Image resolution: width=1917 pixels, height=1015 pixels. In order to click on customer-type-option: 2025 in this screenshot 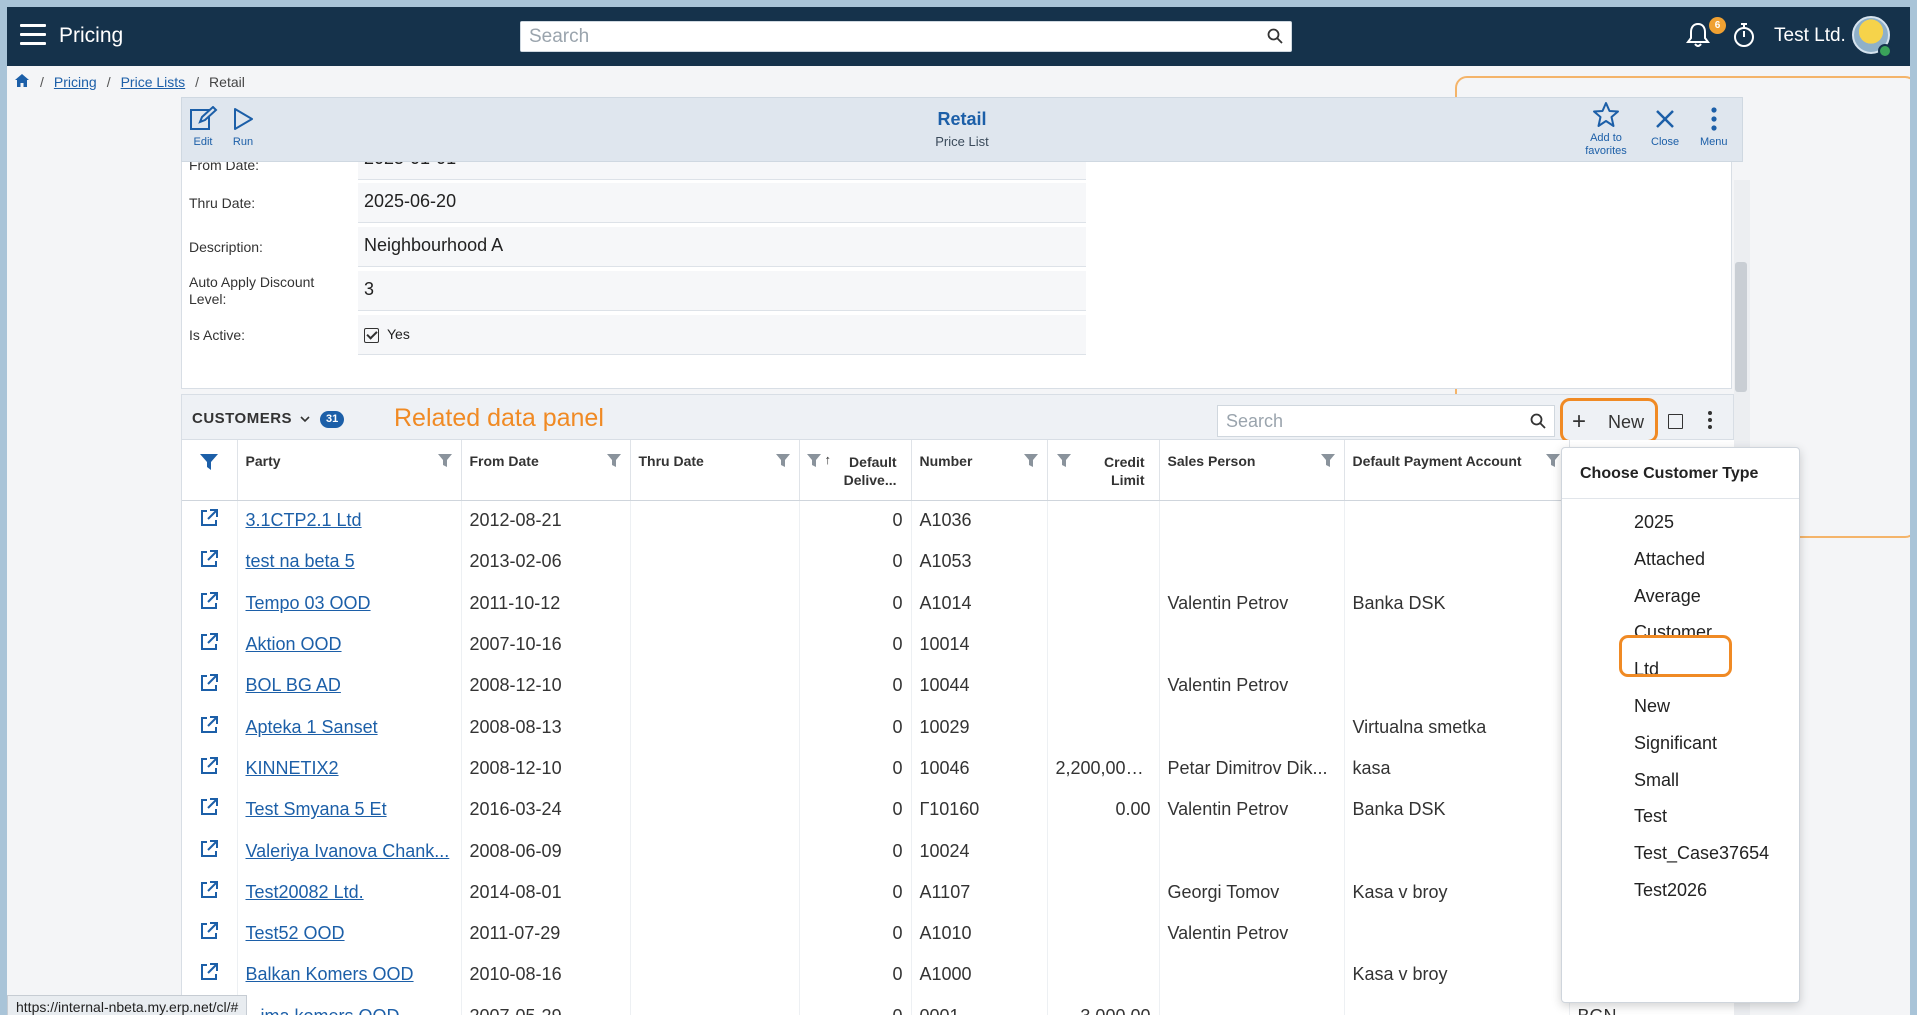, I will do `click(1654, 522)`.